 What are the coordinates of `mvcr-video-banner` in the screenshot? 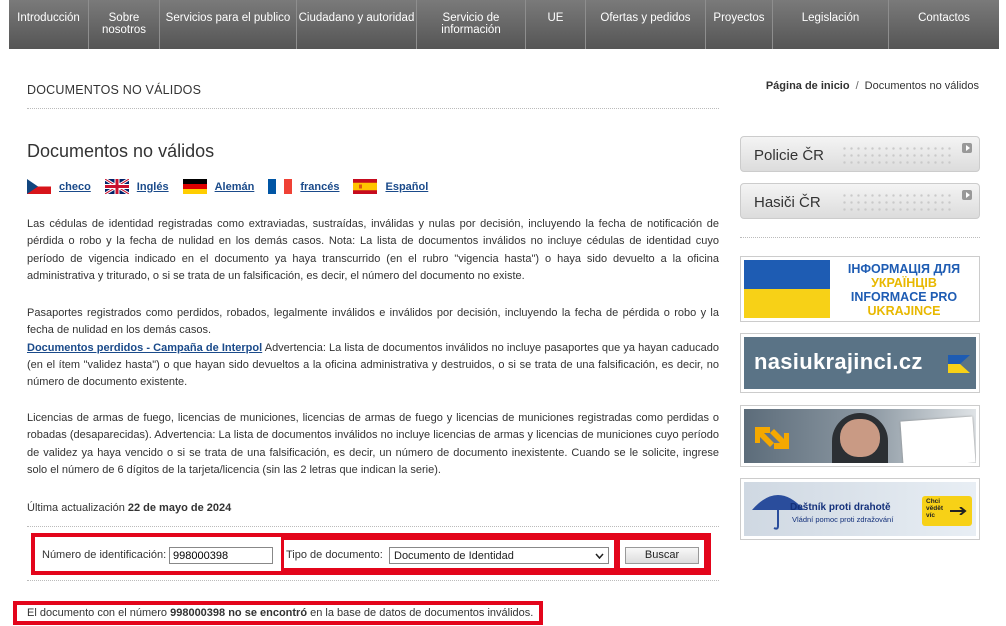 It's located at (860, 436).